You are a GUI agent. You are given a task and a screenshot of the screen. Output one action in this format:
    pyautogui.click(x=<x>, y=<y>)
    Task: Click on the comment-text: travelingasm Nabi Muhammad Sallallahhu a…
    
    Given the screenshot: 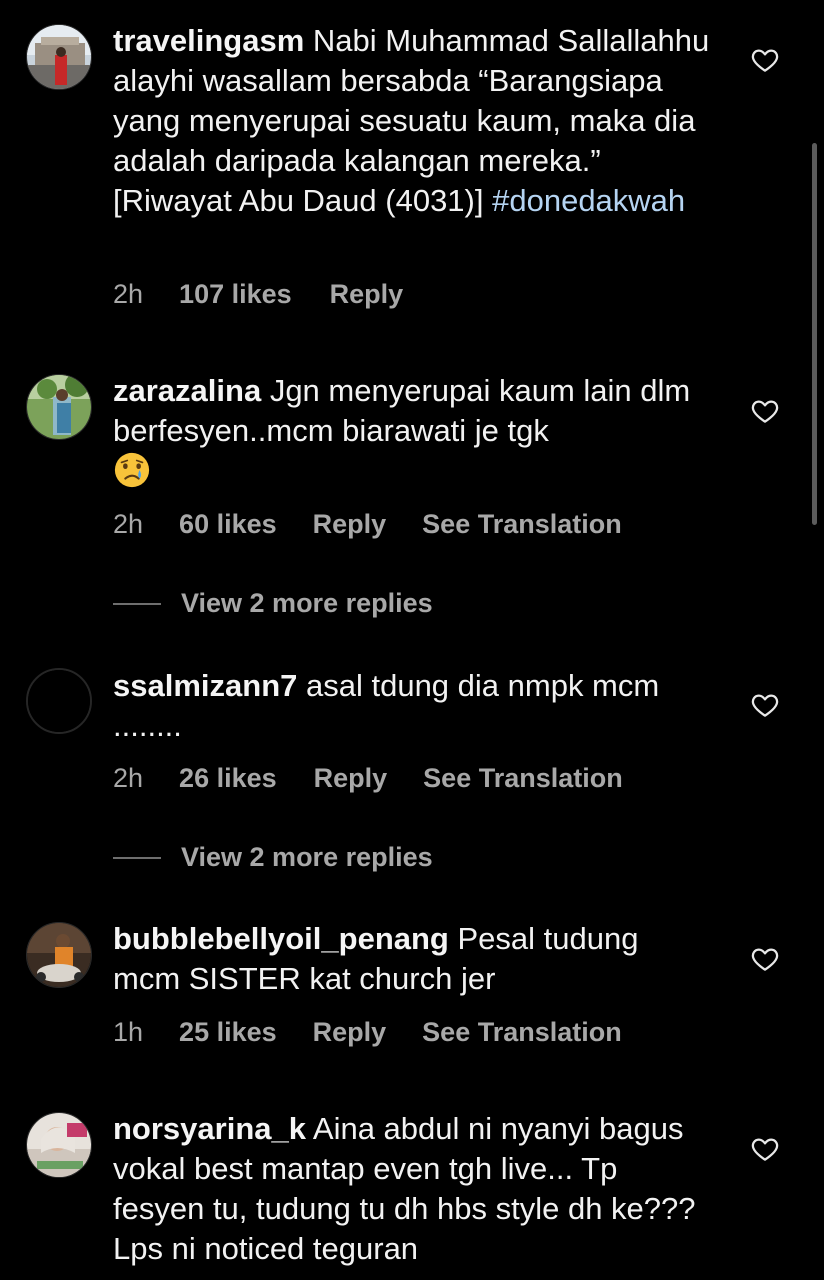 What is the action you would take?
    pyautogui.click(x=413, y=121)
    